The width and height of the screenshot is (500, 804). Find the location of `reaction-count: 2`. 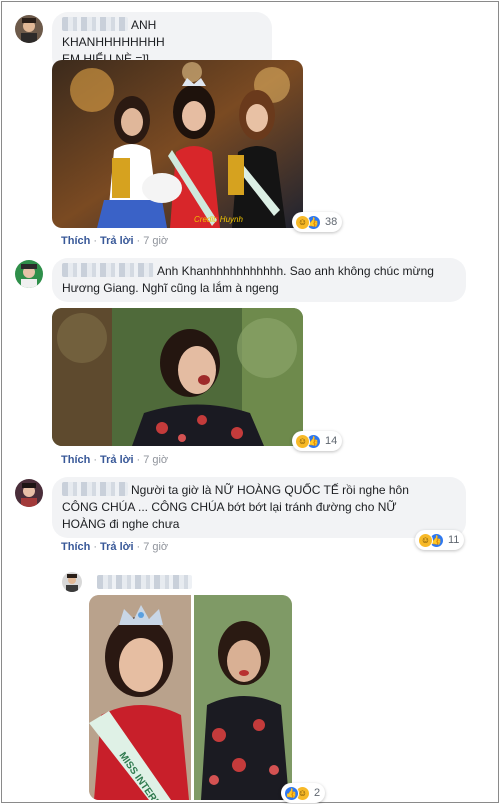

reaction-count: 2 is located at coordinates (317, 793).